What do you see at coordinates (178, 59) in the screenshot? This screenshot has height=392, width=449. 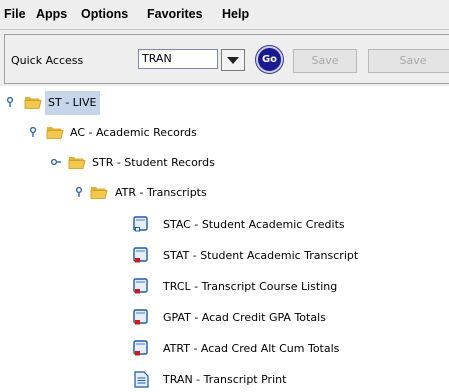 I see `quick-access-input: TRAN` at bounding box center [178, 59].